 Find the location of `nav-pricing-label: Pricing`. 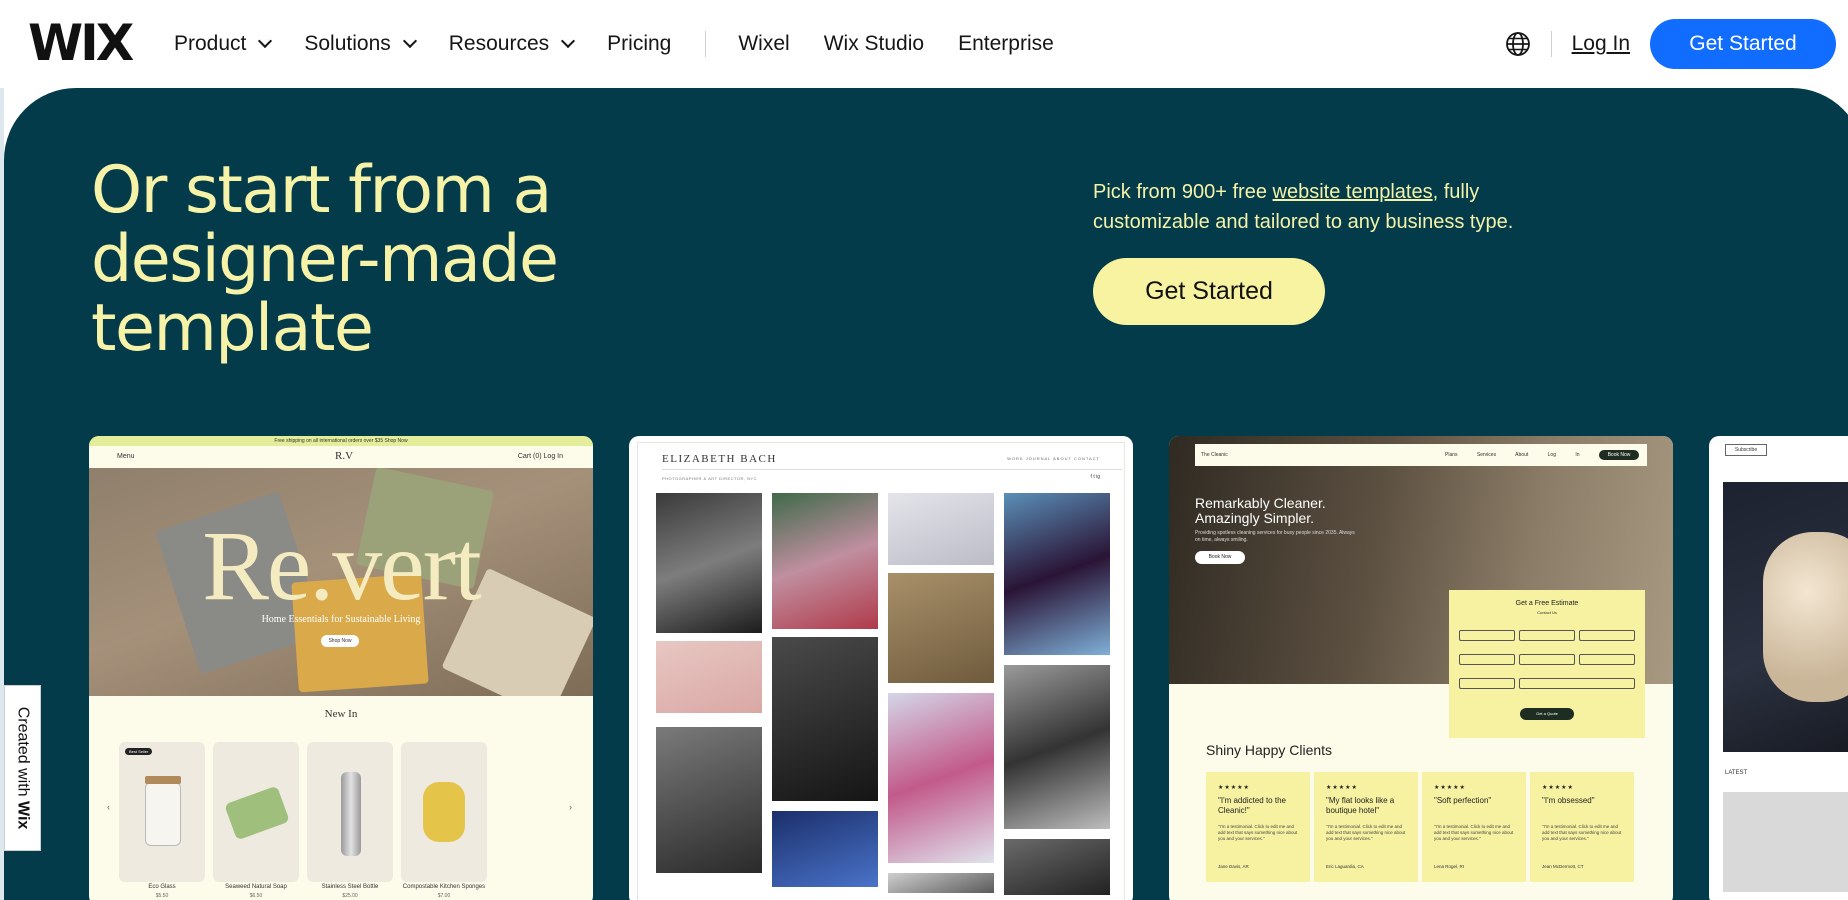

nav-pricing-label: Pricing is located at coordinates (639, 43).